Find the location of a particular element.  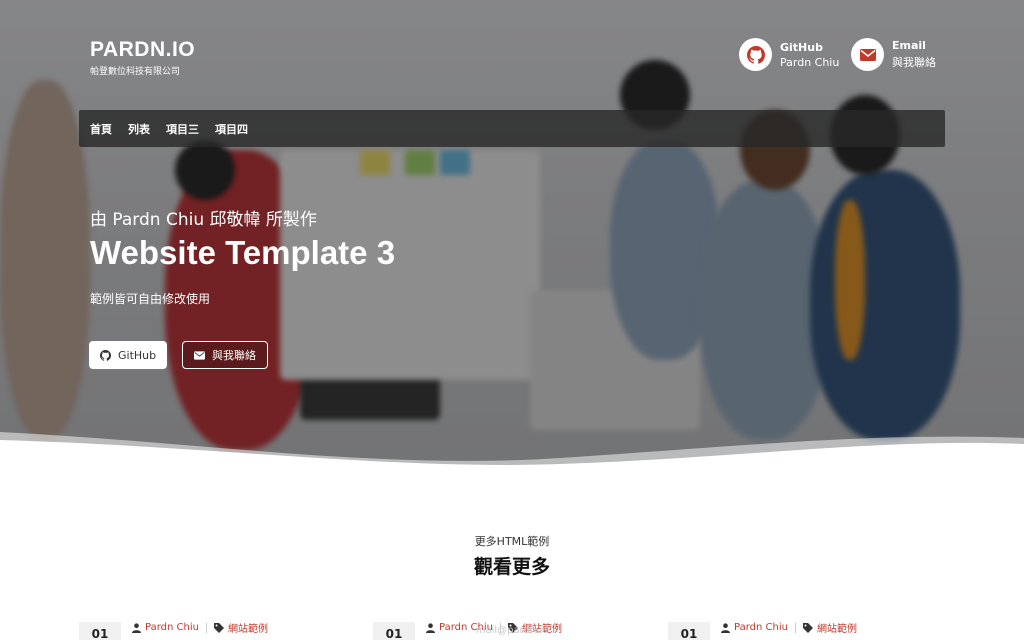

nav-item-three: 項目三 is located at coordinates (182, 129).